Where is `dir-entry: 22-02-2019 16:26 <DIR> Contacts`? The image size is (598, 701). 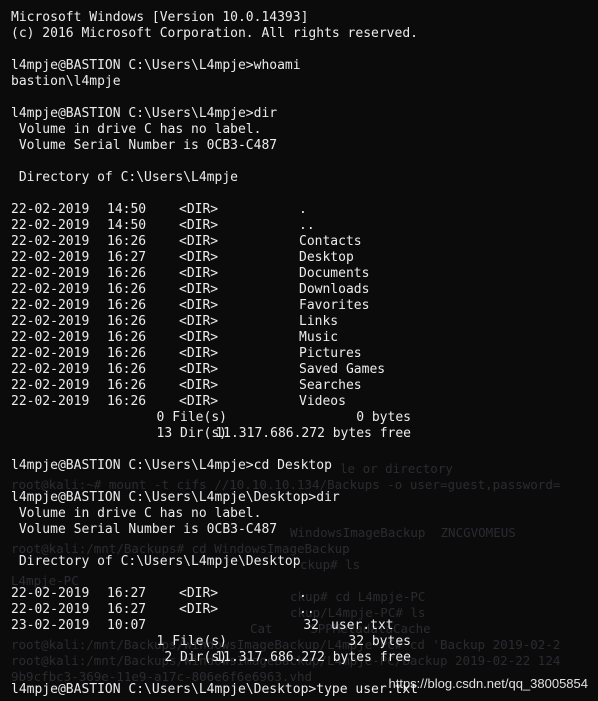 dir-entry: 22-02-2019 16:26 <DIR> Contacts is located at coordinates (186, 241).